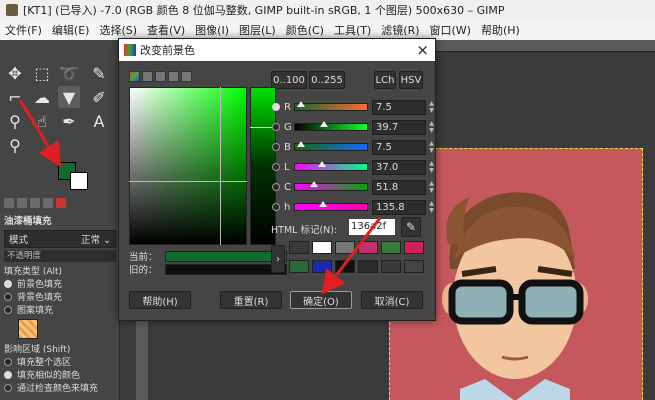 The height and width of the screenshot is (400, 655). What do you see at coordinates (60, 309) in the screenshot?
I see `fill-type-pattern: 图案填充` at bounding box center [60, 309].